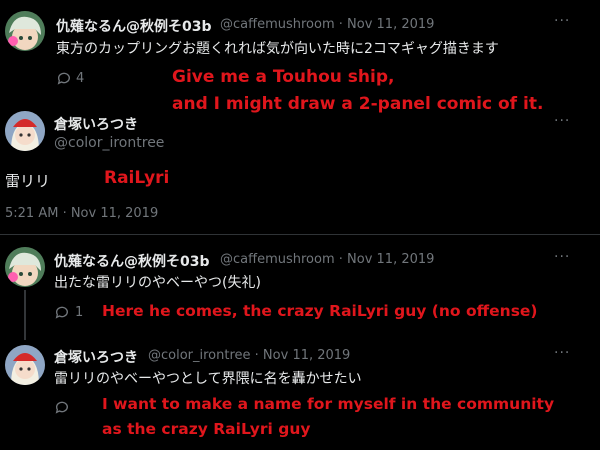  I want to click on author-handle: @color_irontree · Nov 11, 2019, so click(249, 355).